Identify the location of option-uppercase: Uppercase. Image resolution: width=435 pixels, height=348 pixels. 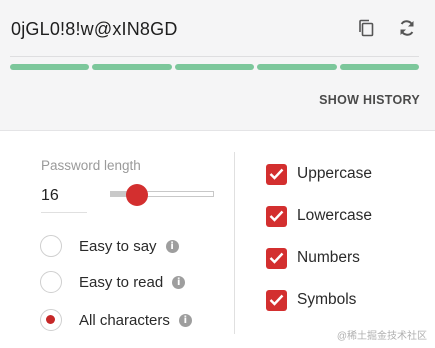
(319, 174).